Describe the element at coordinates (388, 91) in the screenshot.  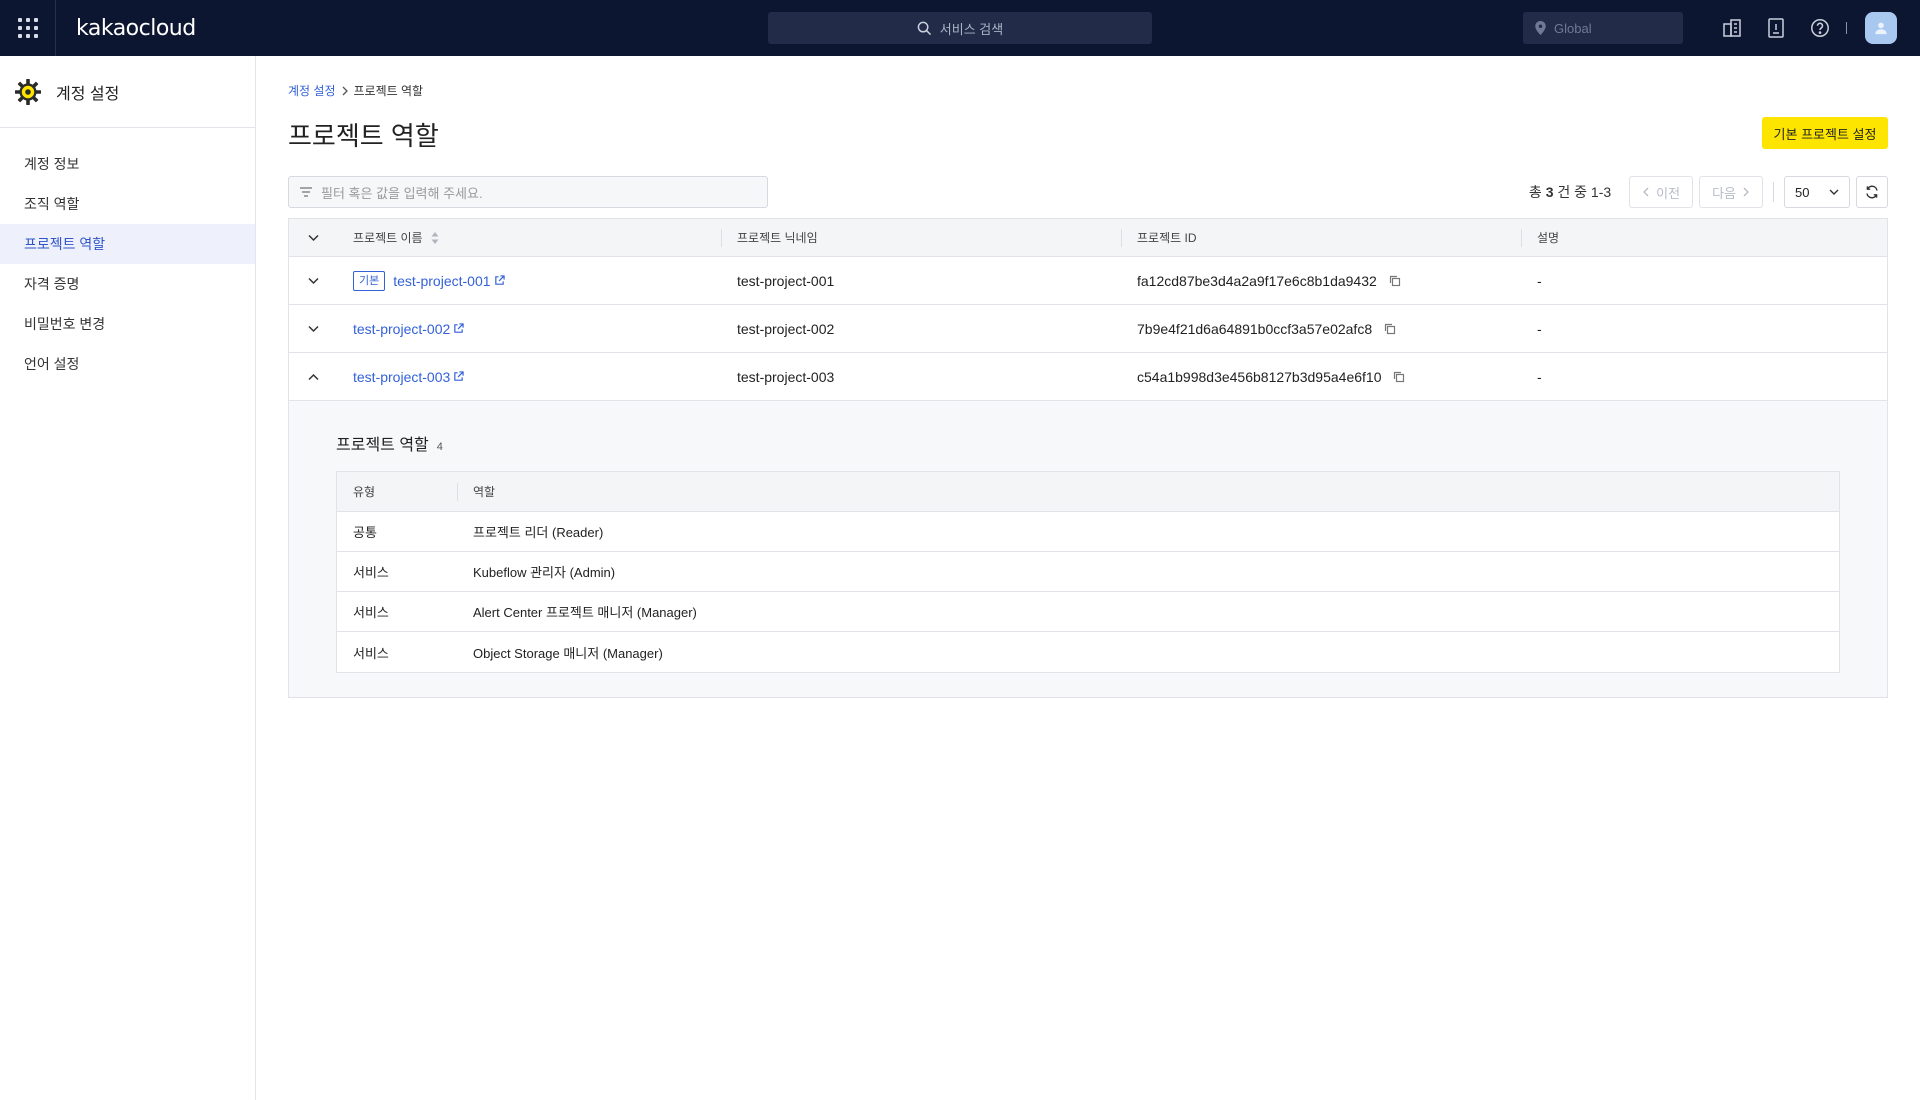
I see `breadcrumb-current: 프로젝트 역할` at that location.